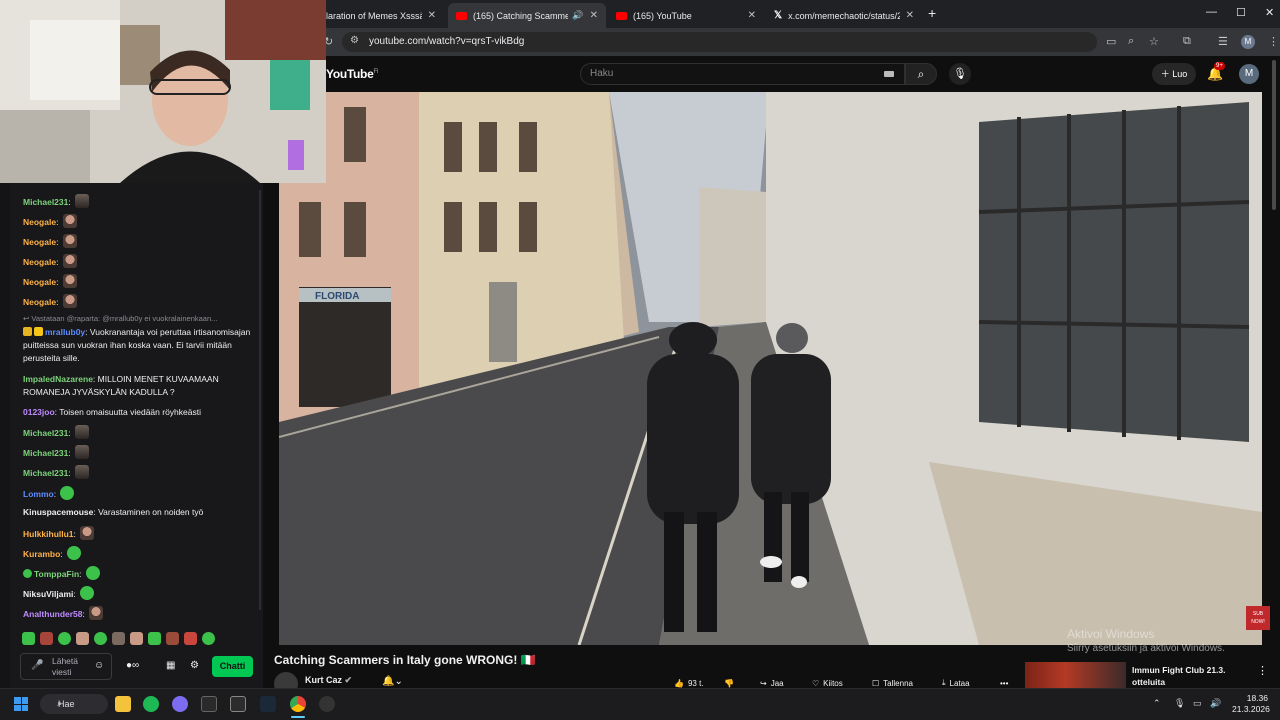 The width and height of the screenshot is (1280, 720). What do you see at coordinates (327, 704) in the screenshot?
I see `obs-icon` at bounding box center [327, 704].